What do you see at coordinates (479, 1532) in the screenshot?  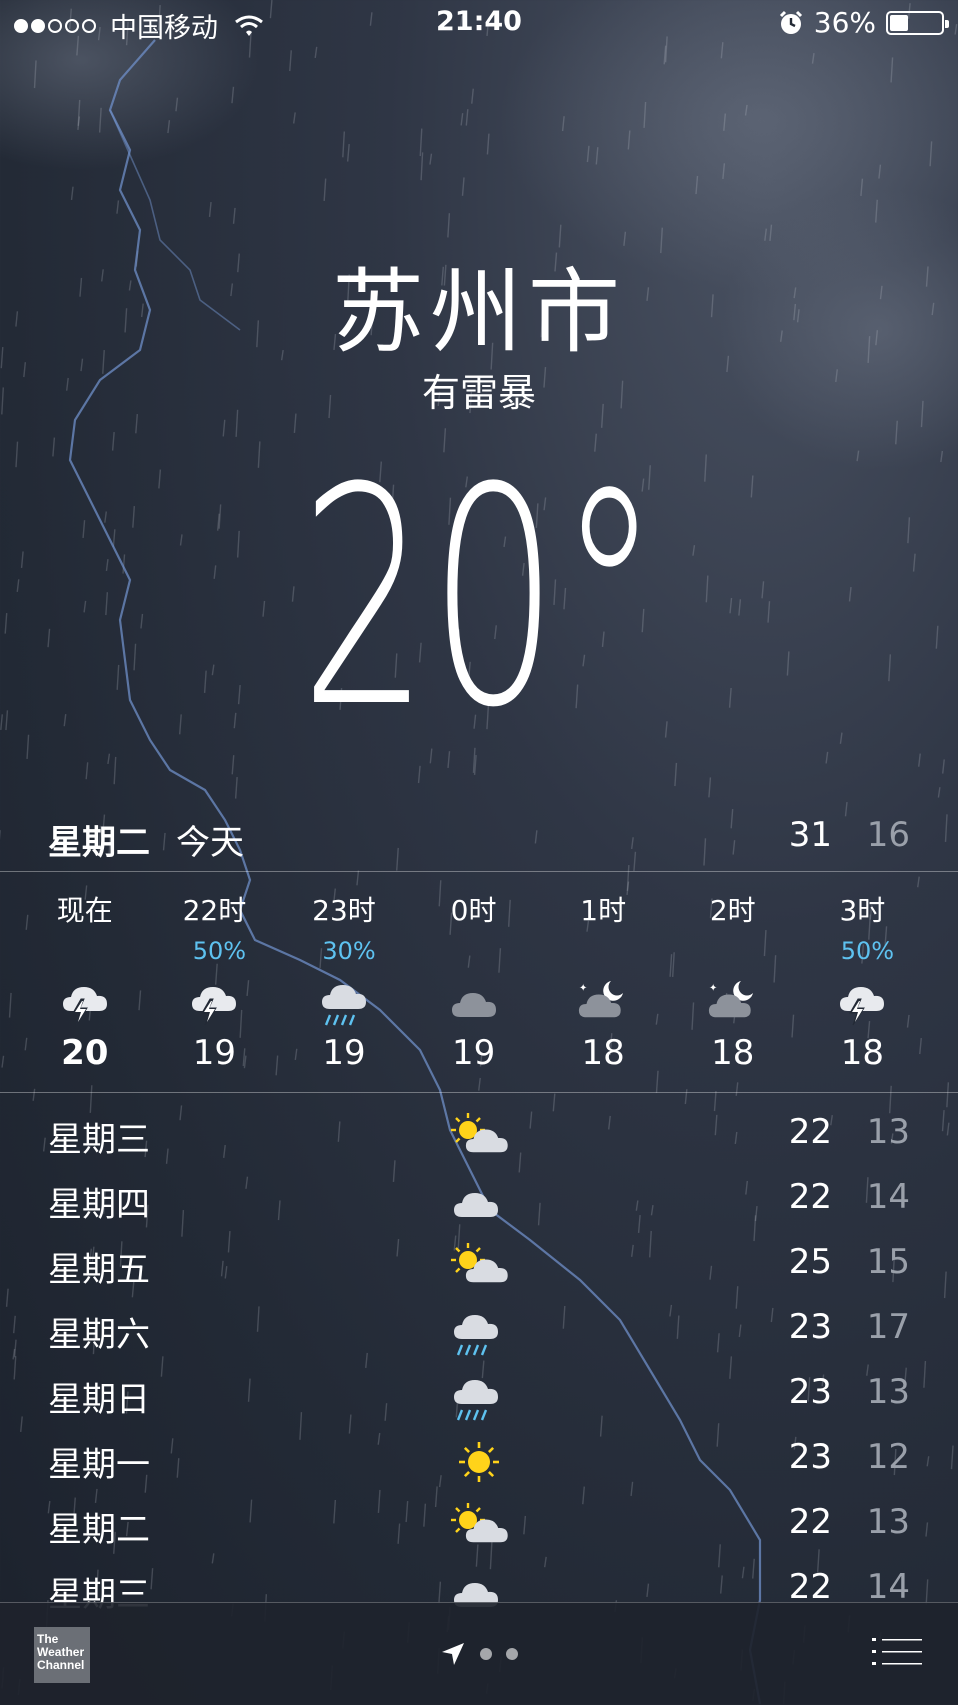 I see `daily-forecast-row: 星期二 22 13` at bounding box center [479, 1532].